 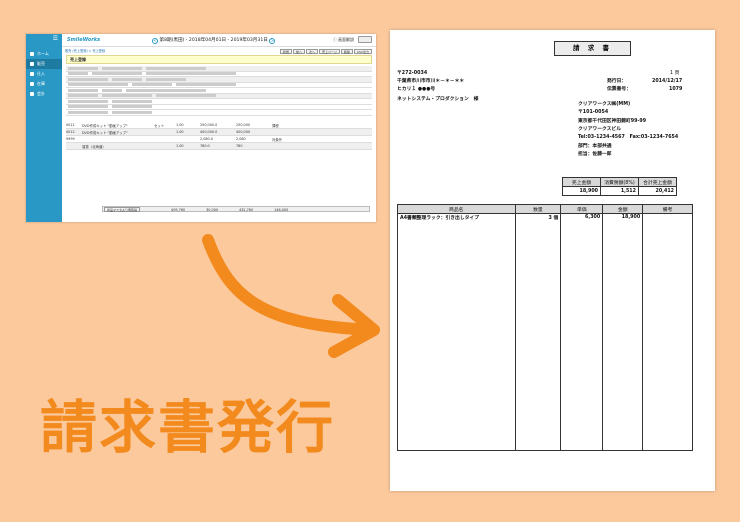 I want to click on items-header: 備考, so click(x=667, y=209).